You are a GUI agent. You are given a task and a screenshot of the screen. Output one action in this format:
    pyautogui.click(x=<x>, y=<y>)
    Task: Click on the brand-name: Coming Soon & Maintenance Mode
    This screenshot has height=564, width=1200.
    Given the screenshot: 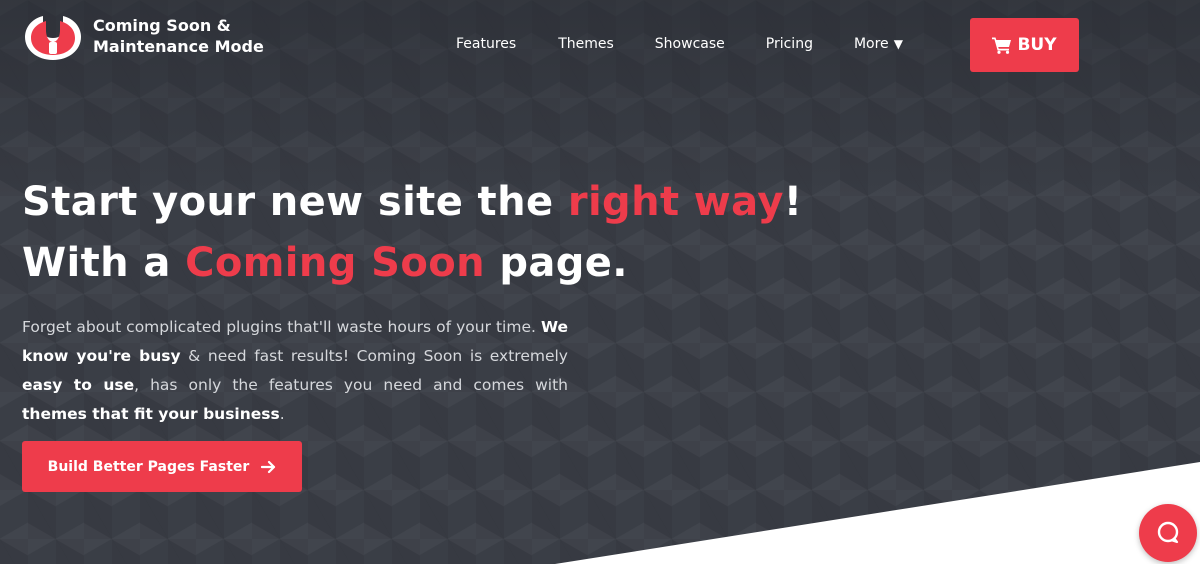 What is the action you would take?
    pyautogui.click(x=188, y=36)
    